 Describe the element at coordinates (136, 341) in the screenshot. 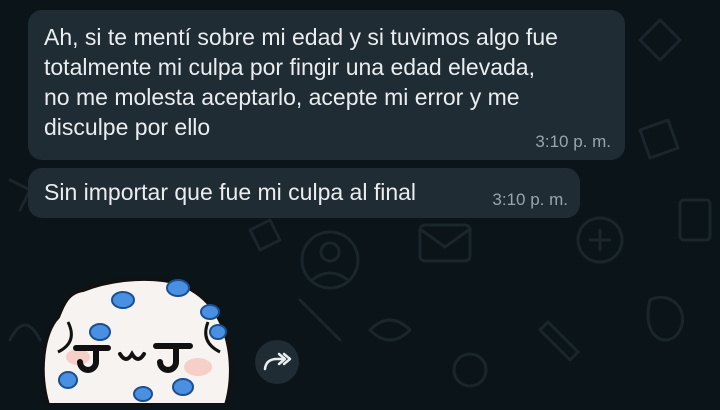

I see `cat-sticker-icon` at that location.